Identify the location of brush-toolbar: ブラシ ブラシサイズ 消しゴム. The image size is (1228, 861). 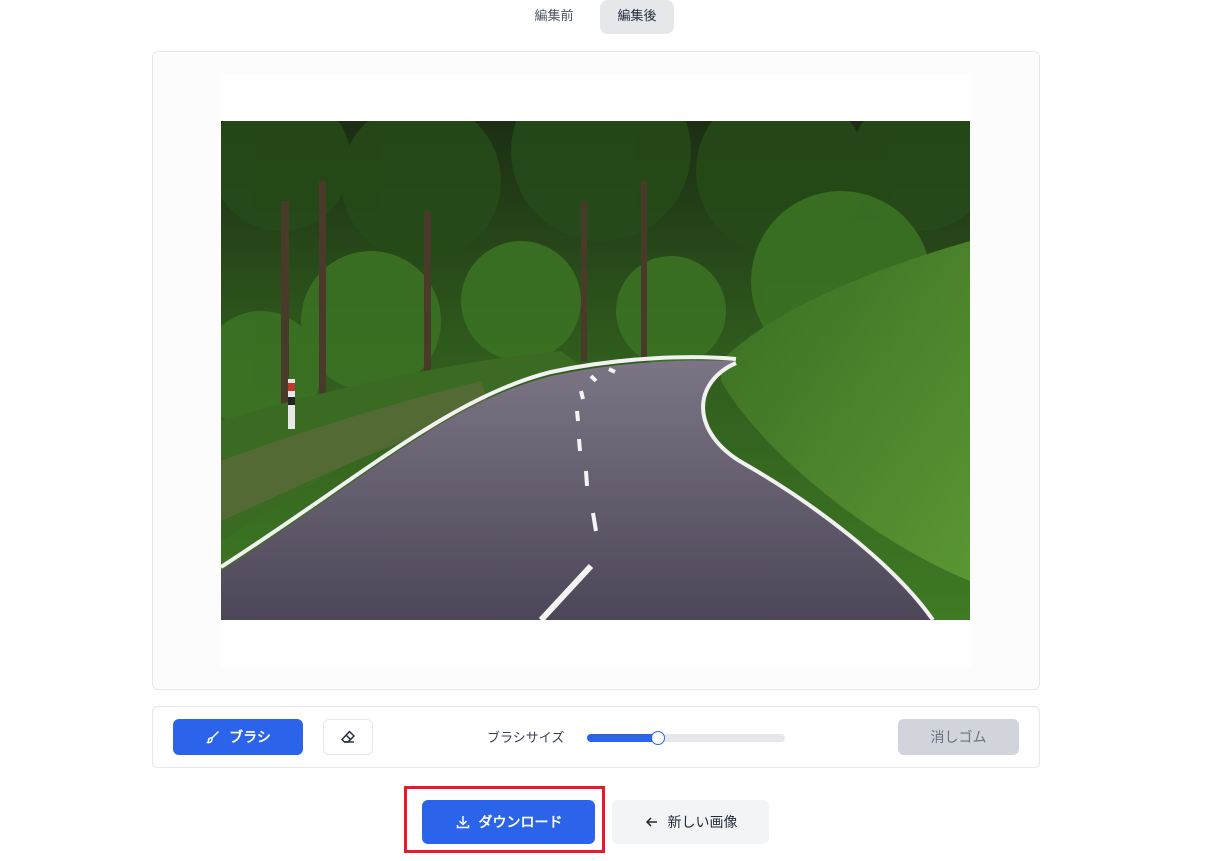
(596, 737).